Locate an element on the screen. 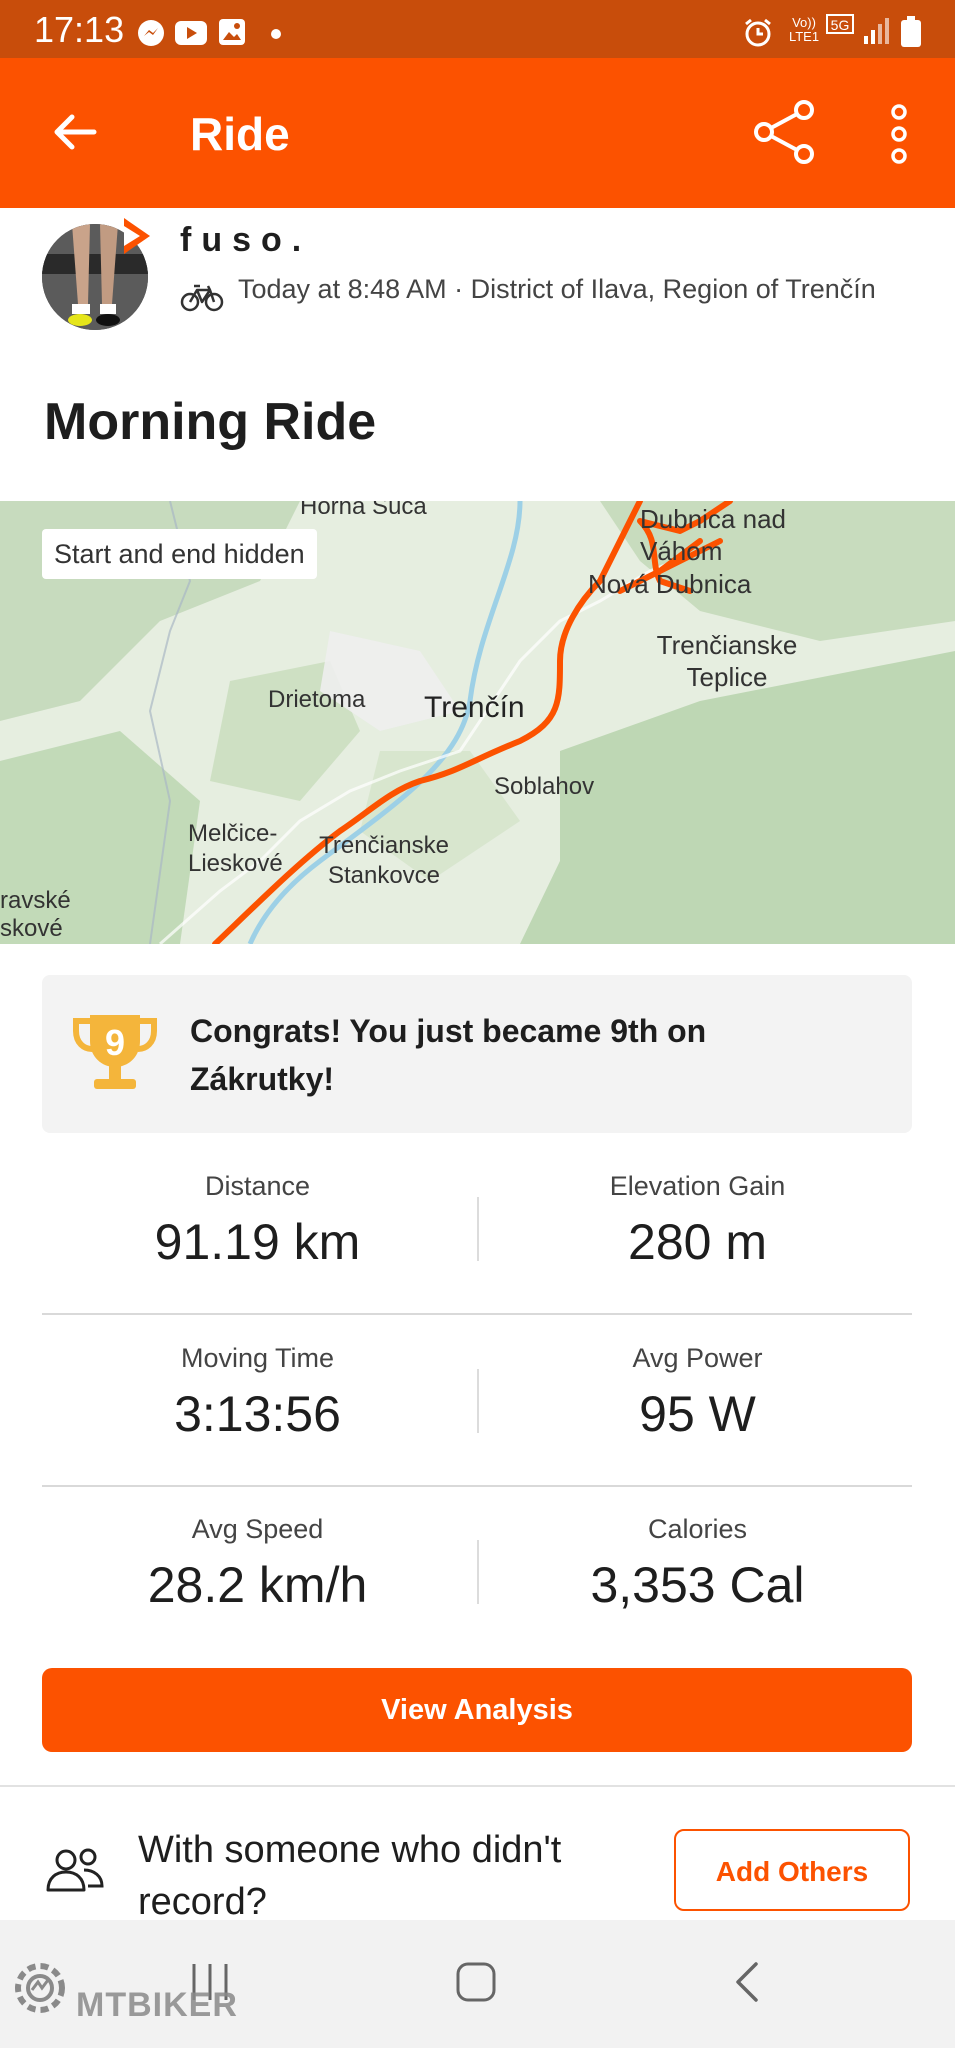 The height and width of the screenshot is (2048, 955). trophy-rank: 9 is located at coordinates (115, 1042).